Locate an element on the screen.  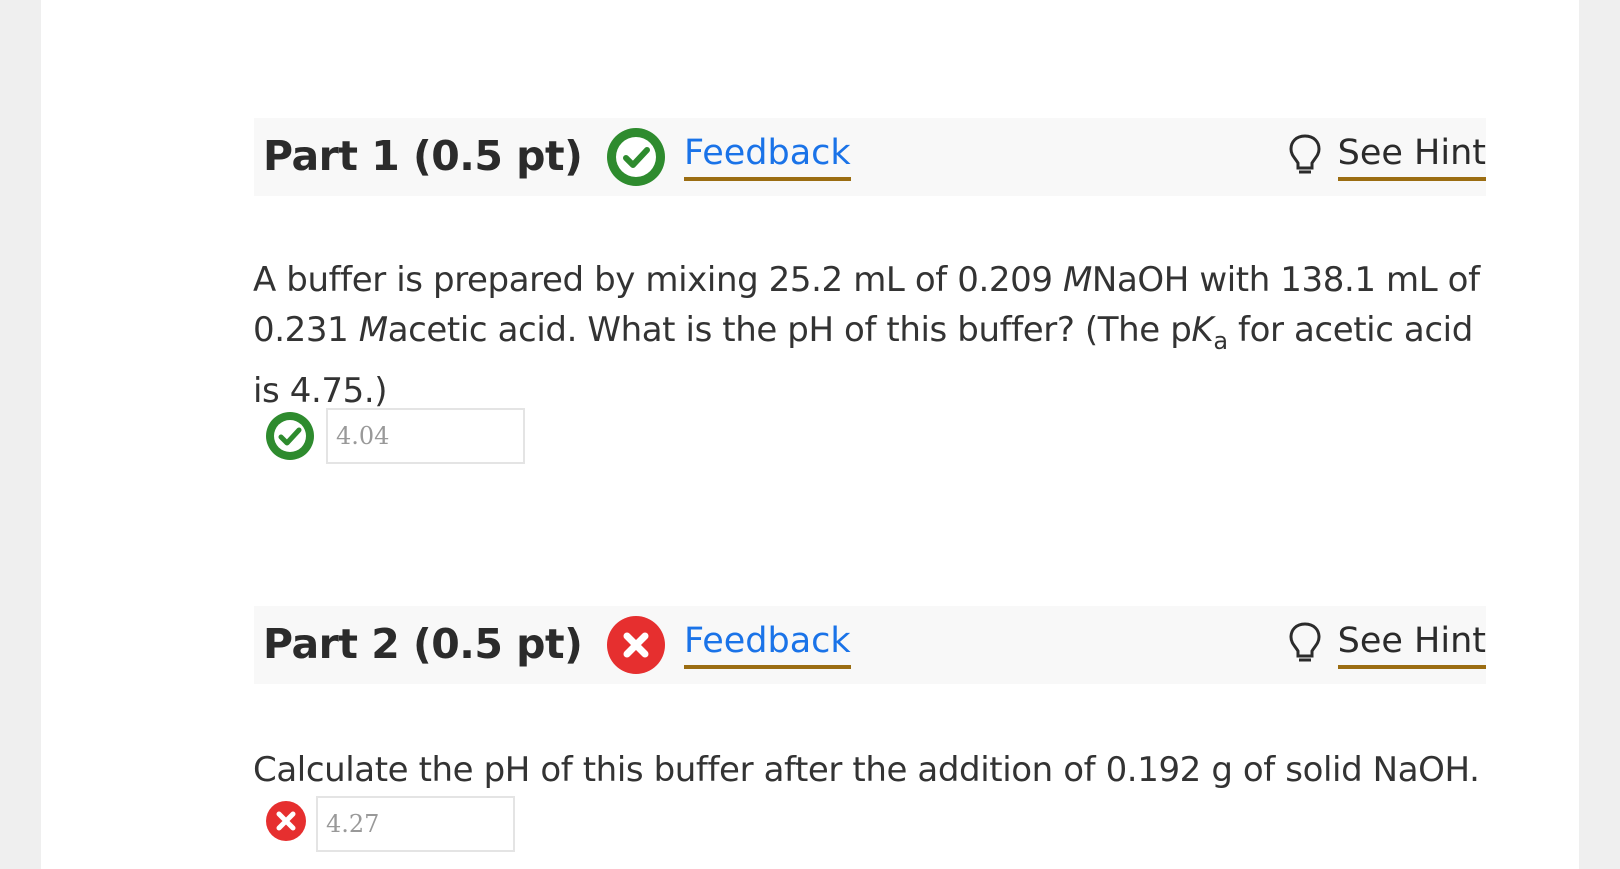
part-2-title: Part 2 (0.5 pt) is located at coordinates (423, 644).